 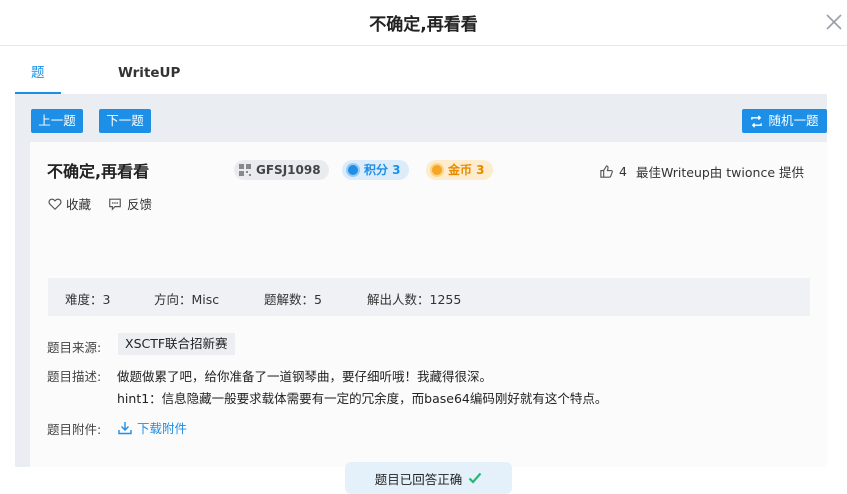 I want to click on next-problem-button: 下一题, so click(x=125, y=121).